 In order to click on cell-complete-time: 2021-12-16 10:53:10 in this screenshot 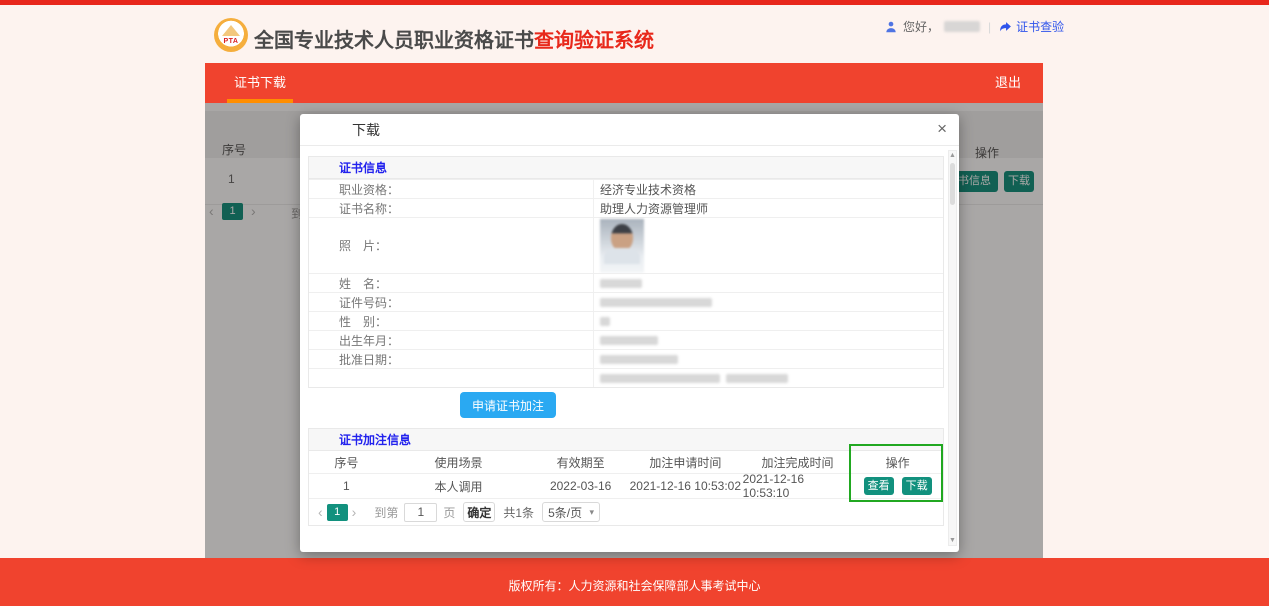, I will do `click(773, 486)`.